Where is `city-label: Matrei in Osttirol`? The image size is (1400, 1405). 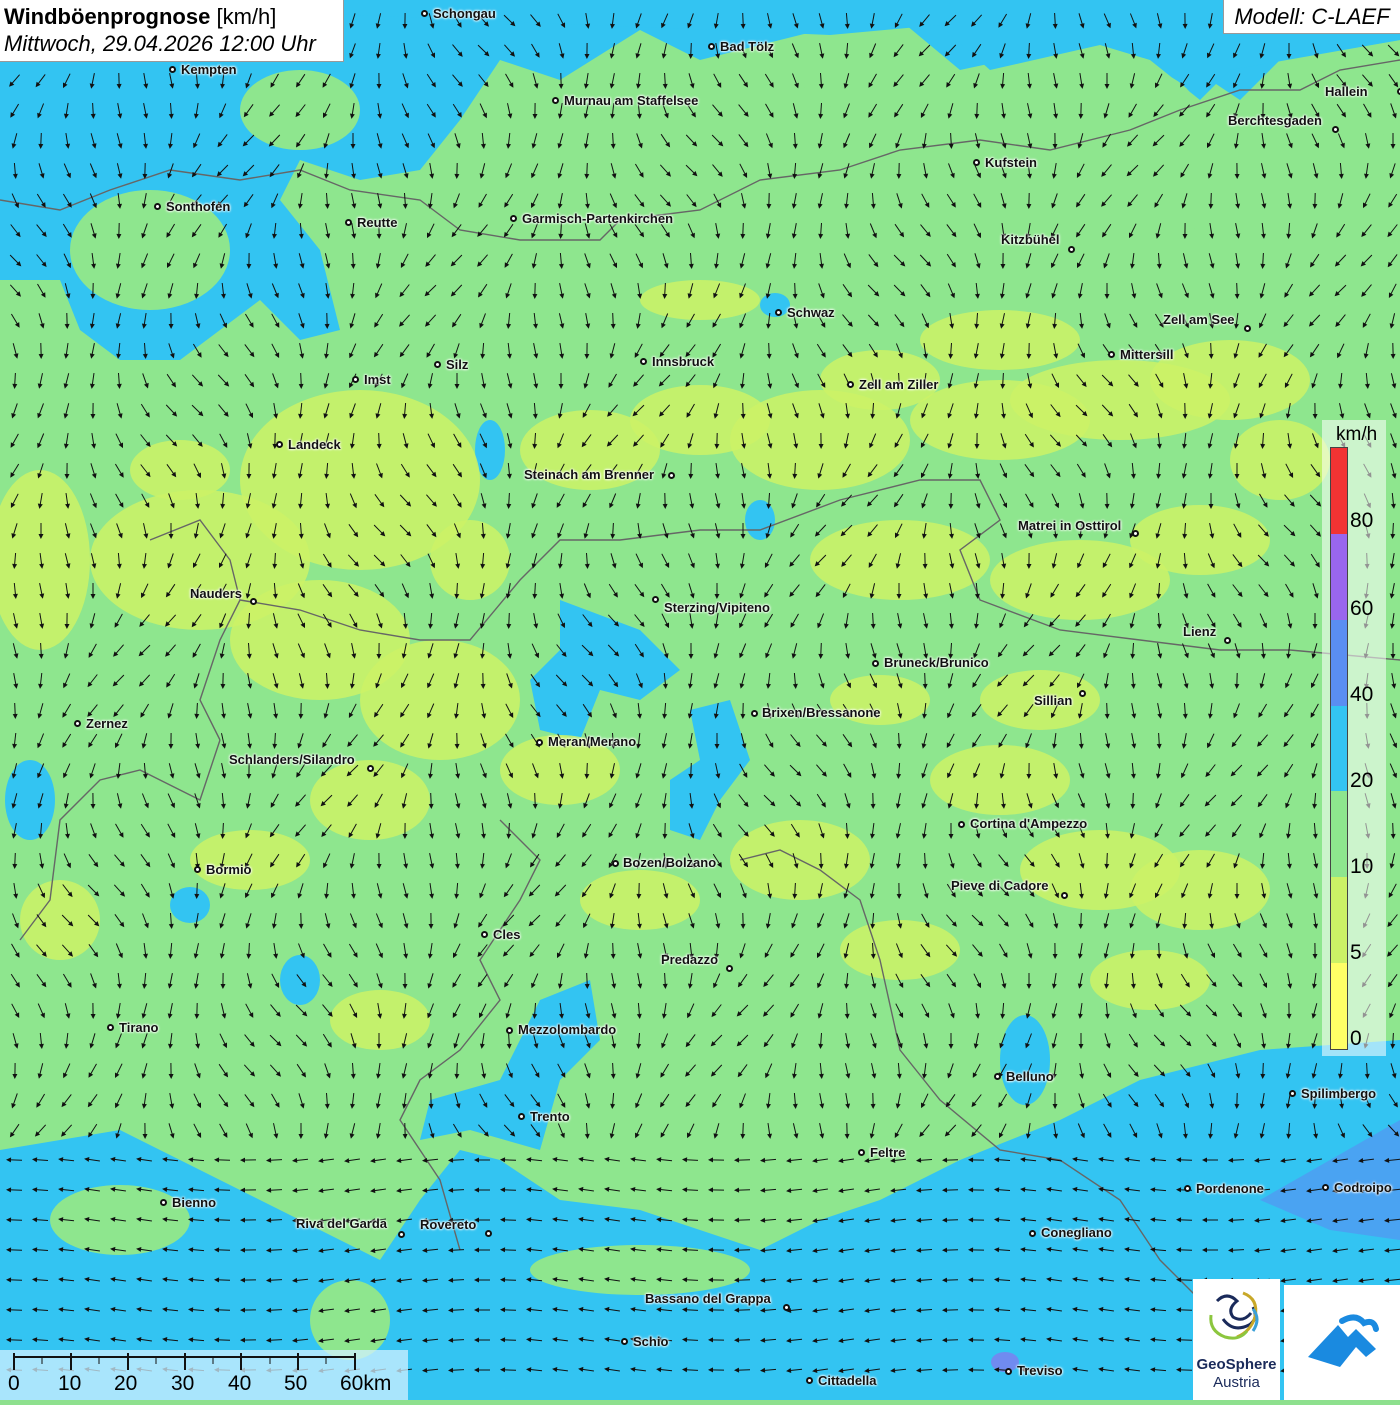 city-label: Matrei in Osttirol is located at coordinates (1069, 525).